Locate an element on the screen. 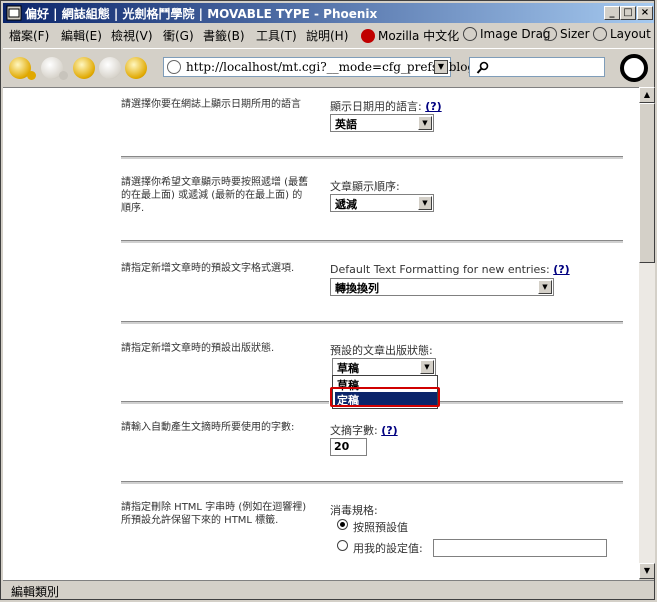 The height and width of the screenshot is (602, 657). maximize-button: □ is located at coordinates (628, 13).